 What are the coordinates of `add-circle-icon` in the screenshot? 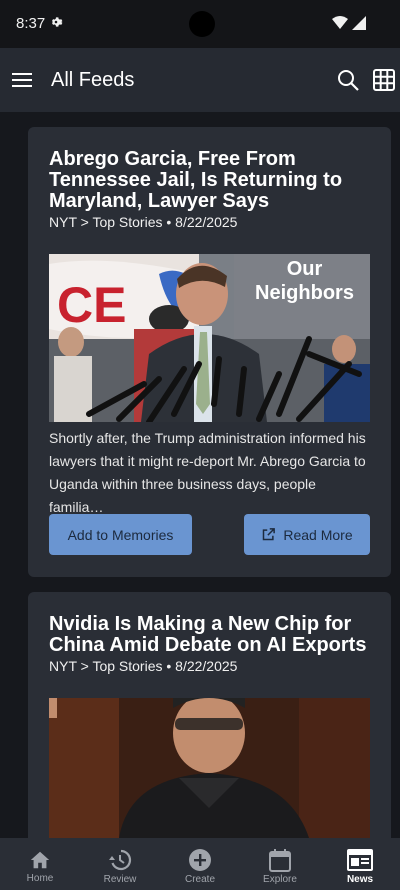 It's located at (200, 859).